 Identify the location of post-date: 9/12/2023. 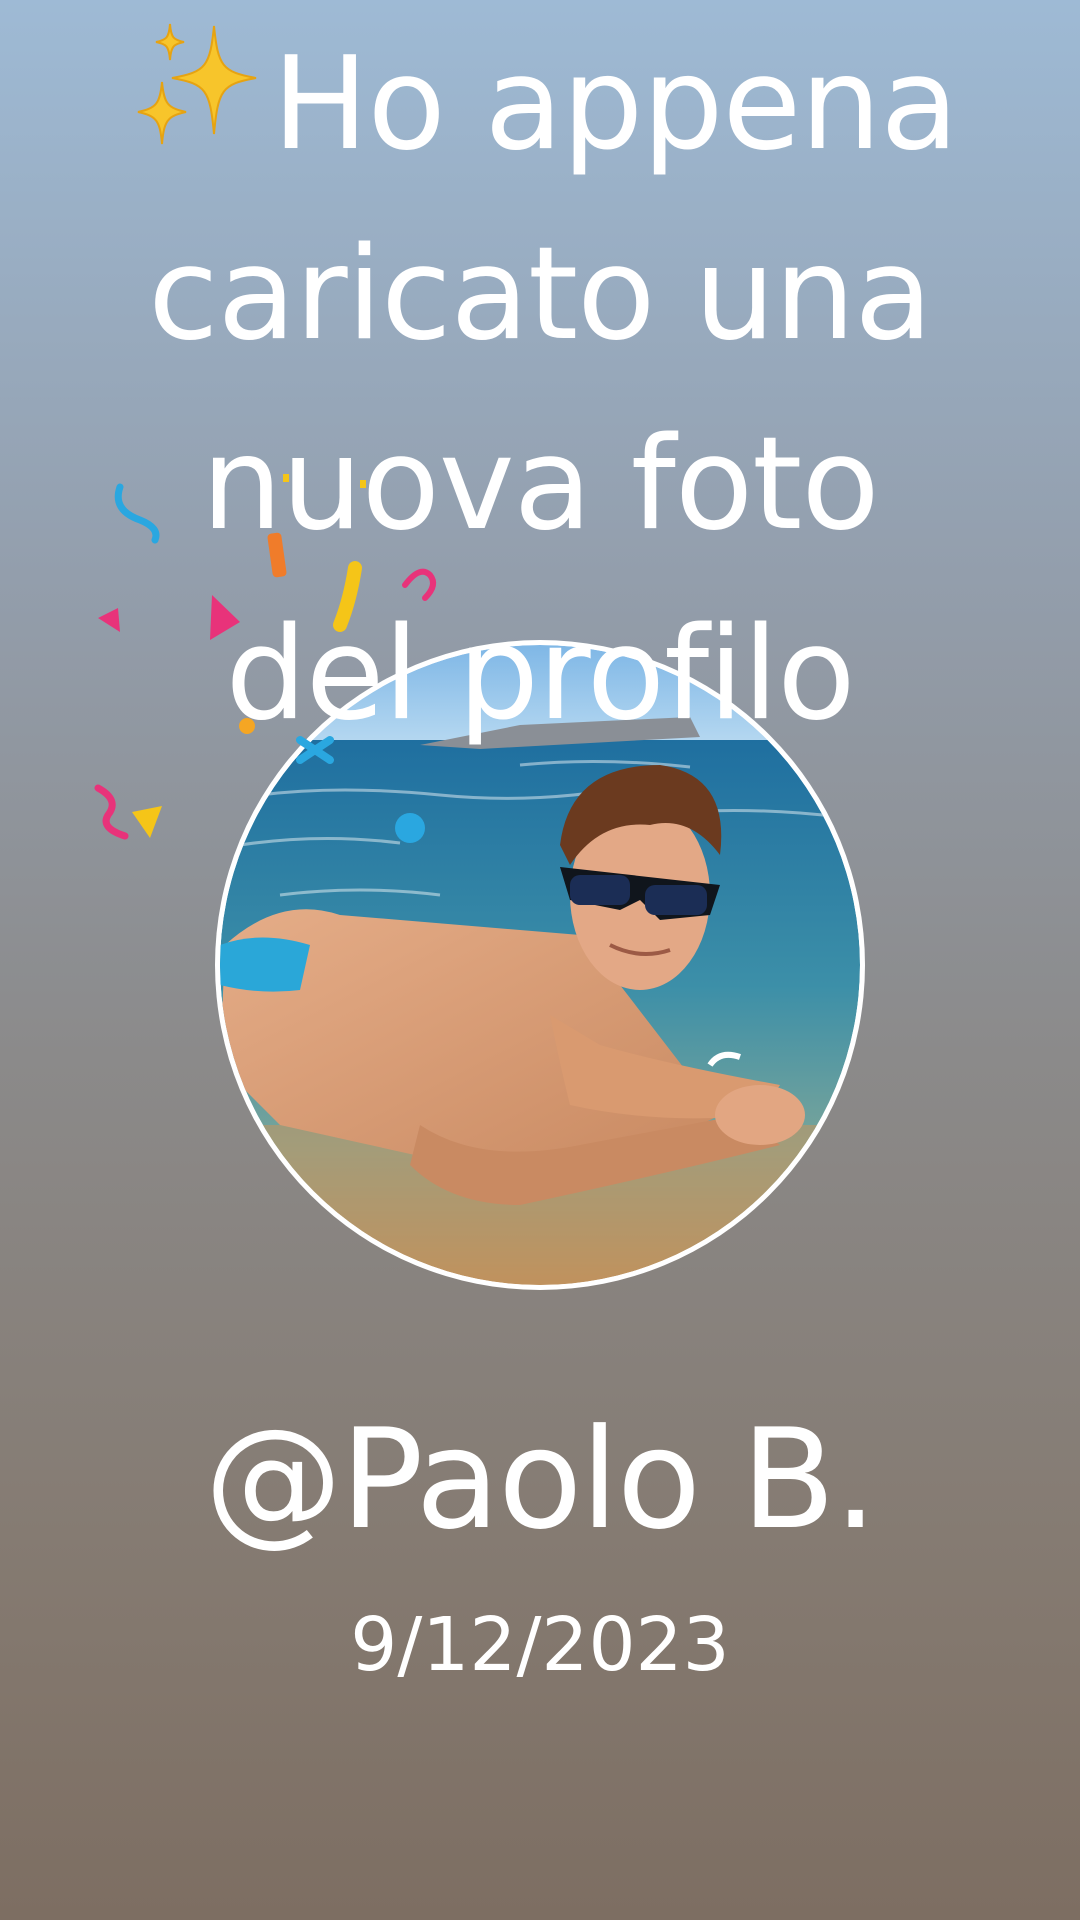
(540, 1645).